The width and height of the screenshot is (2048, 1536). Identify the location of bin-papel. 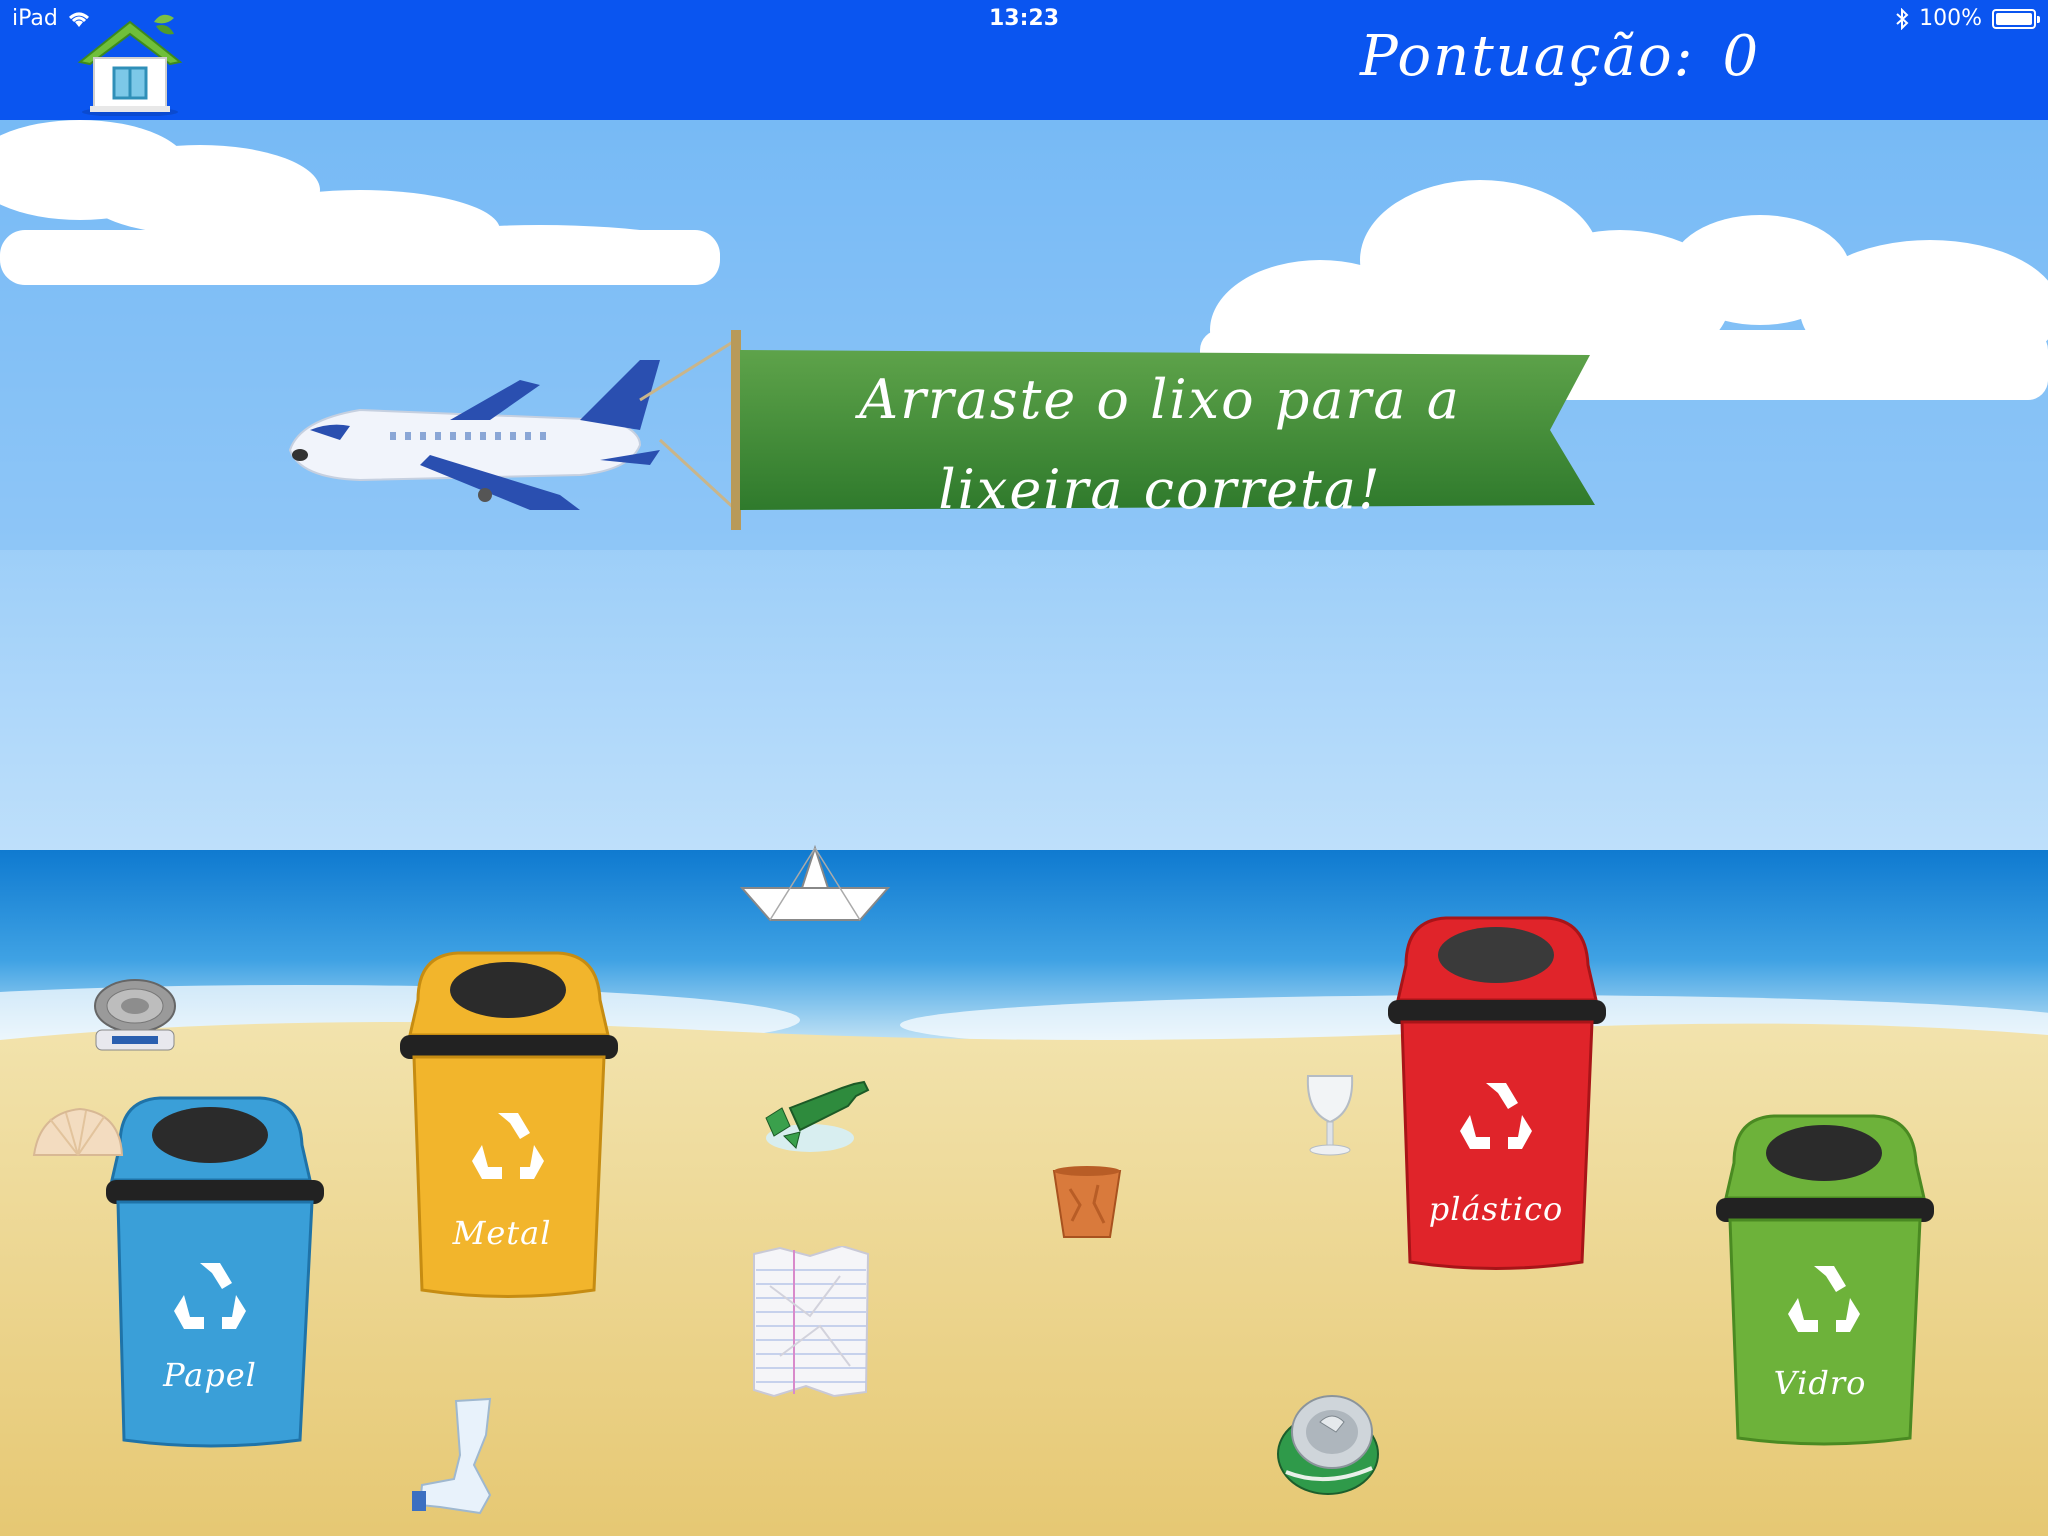
(215, 1275).